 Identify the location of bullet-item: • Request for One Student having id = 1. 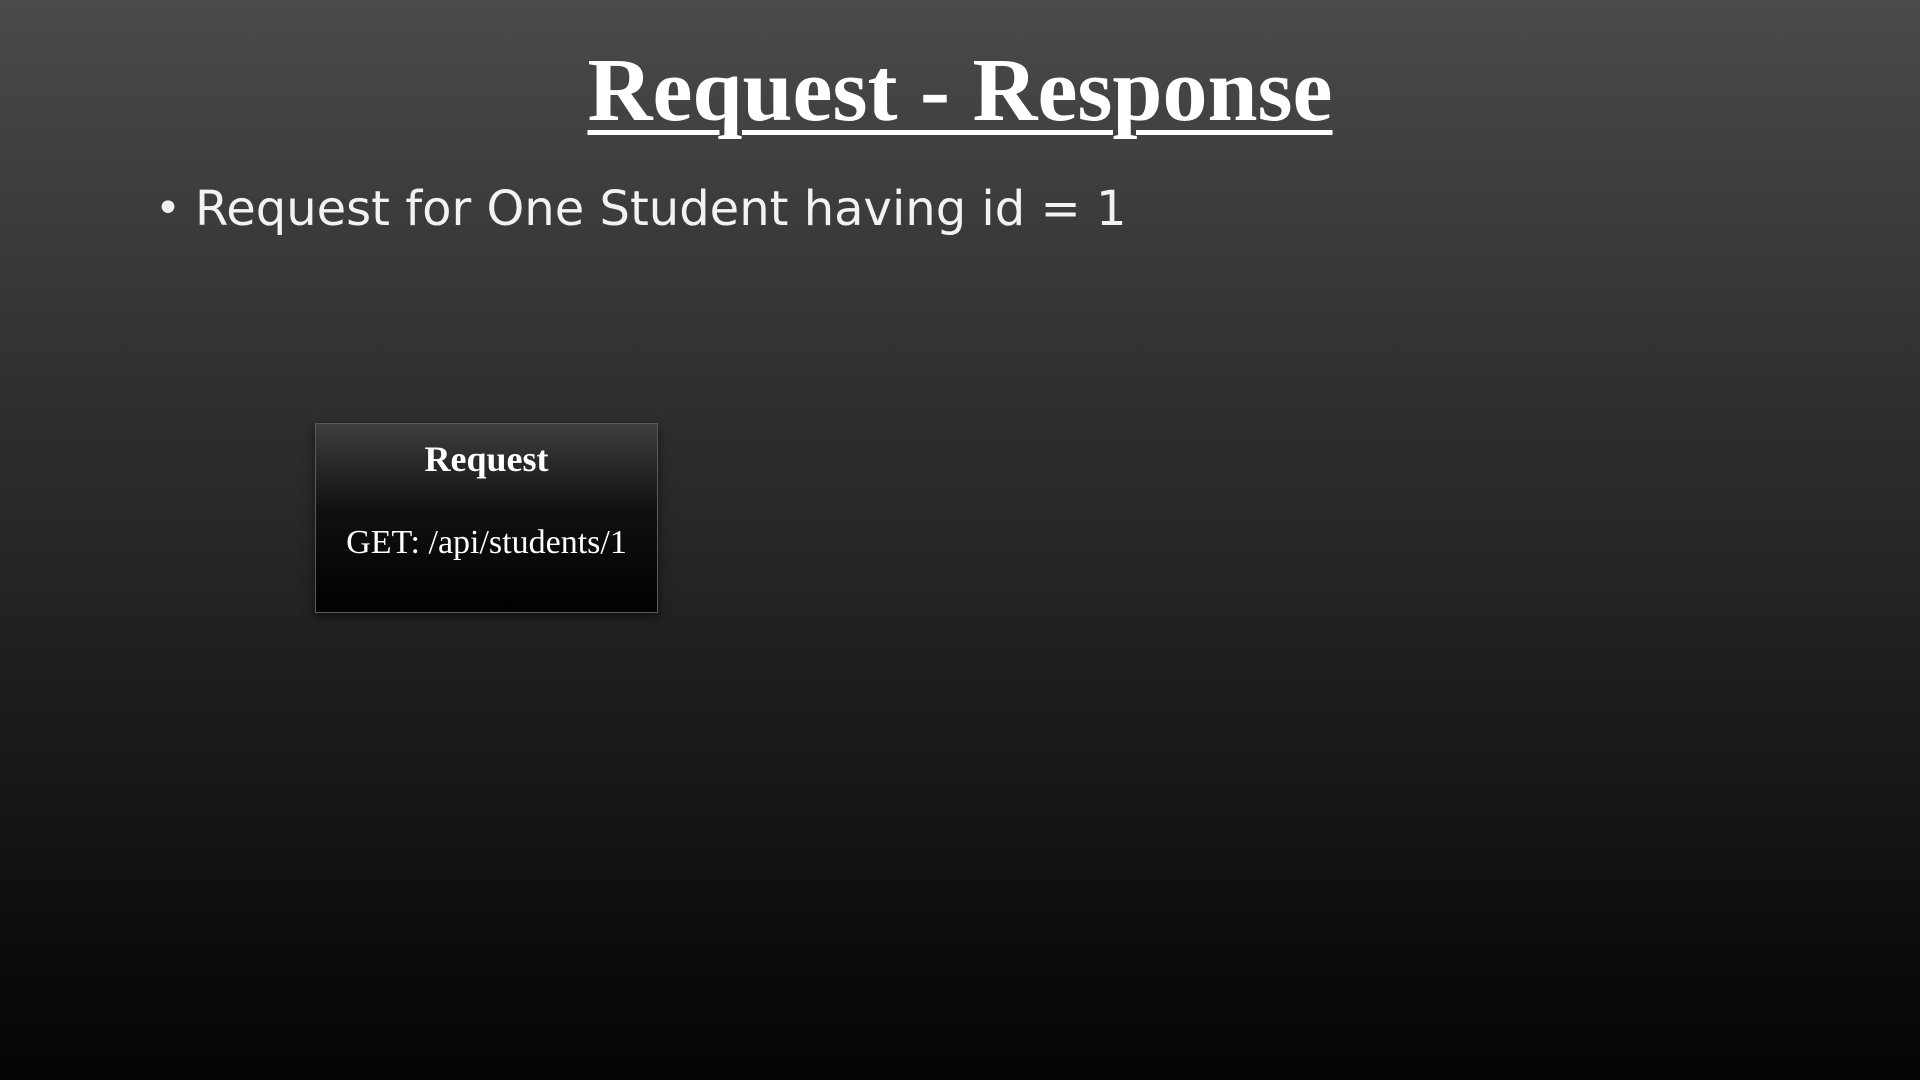
(641, 209).